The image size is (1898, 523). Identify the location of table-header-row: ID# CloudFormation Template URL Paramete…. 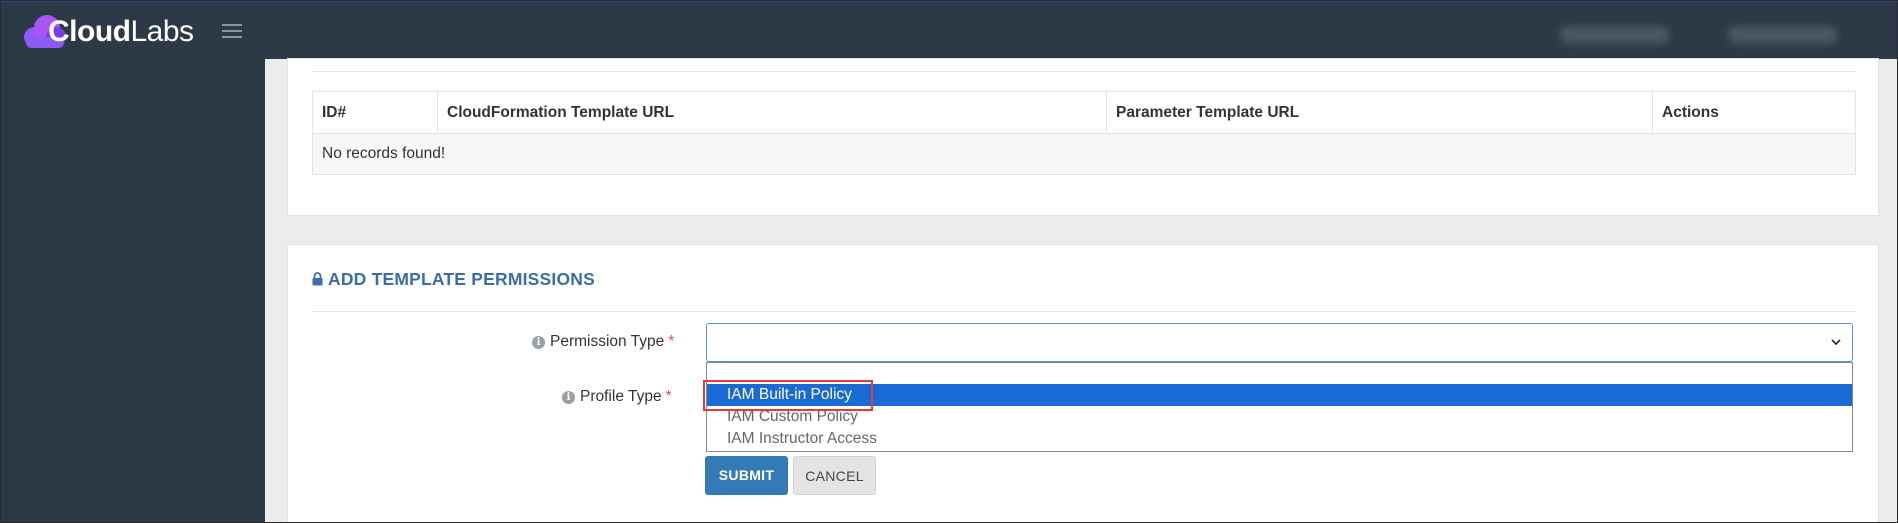
(1084, 112).